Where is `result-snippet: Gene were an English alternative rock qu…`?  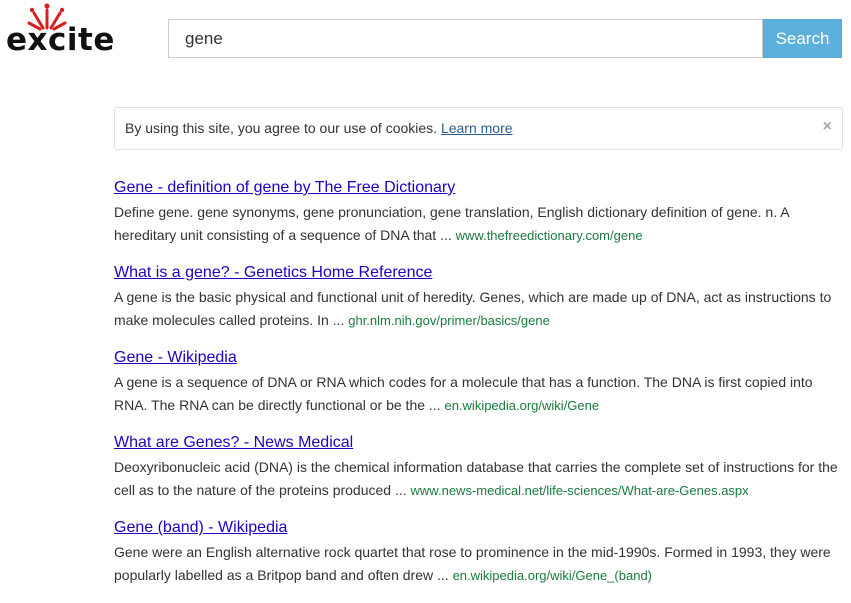
result-snippet: Gene were an English alternative rock qu… is located at coordinates (479, 564).